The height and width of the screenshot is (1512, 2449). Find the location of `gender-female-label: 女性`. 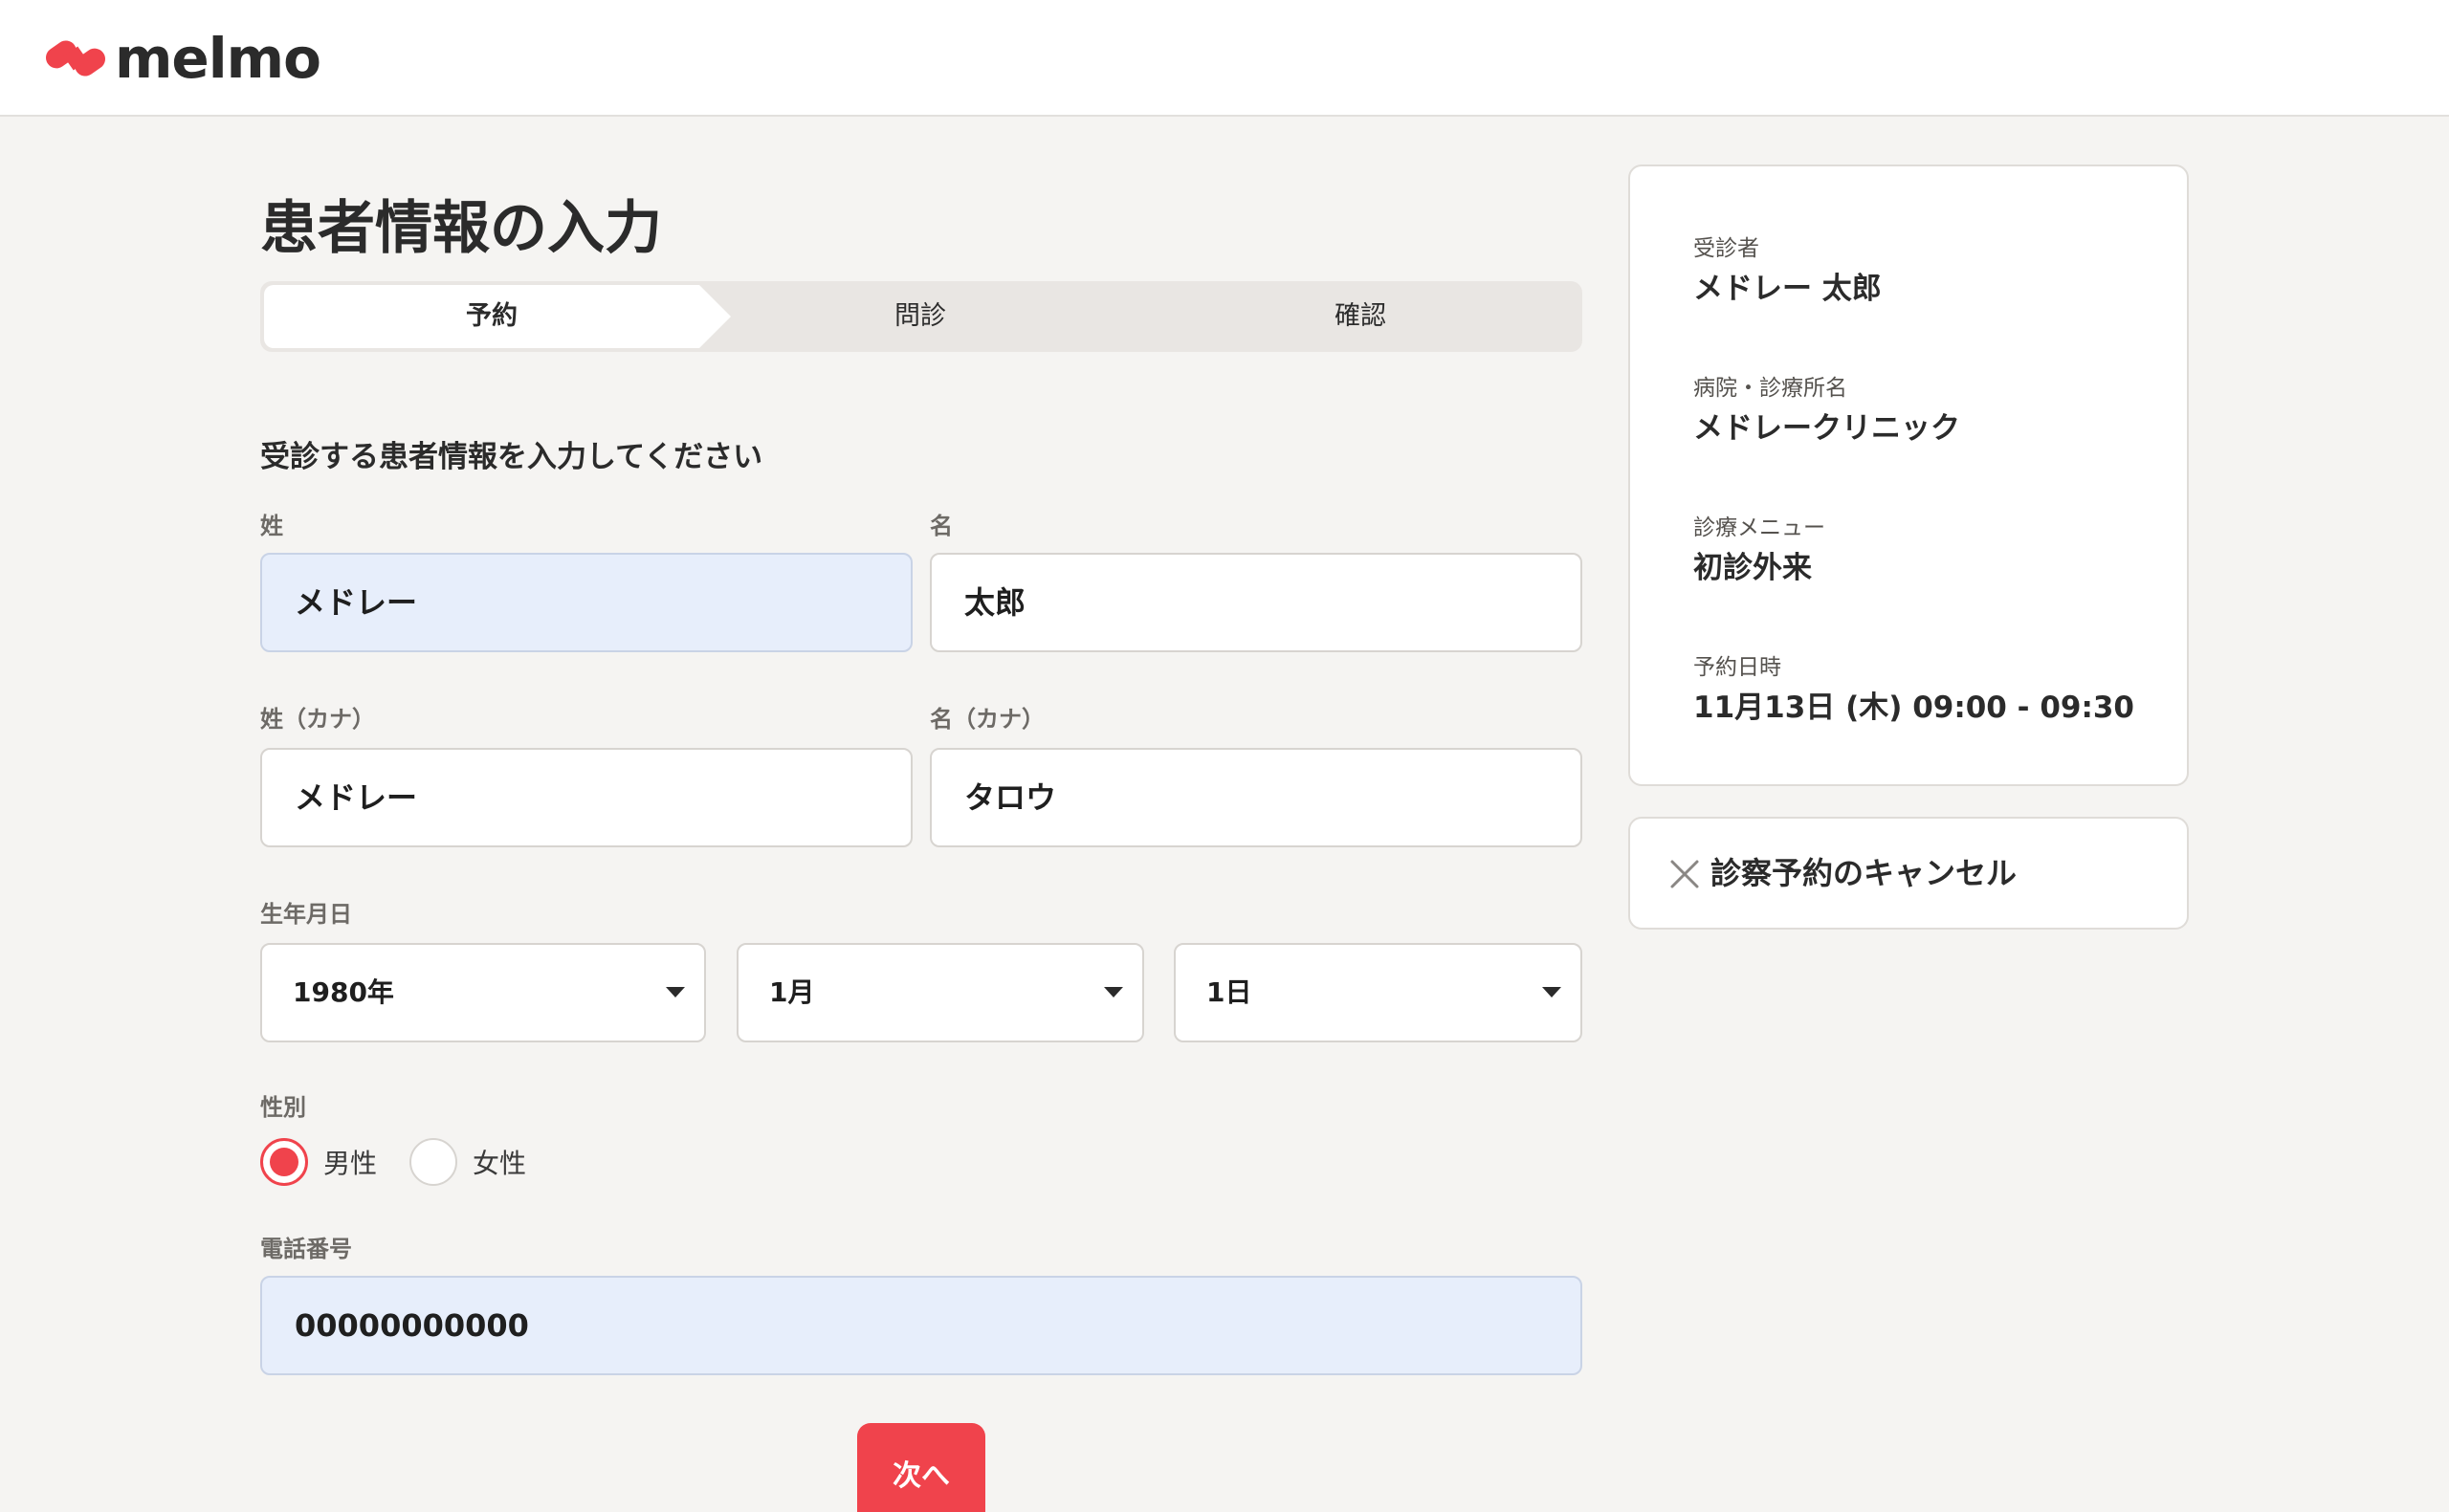

gender-female-label: 女性 is located at coordinates (500, 1162).